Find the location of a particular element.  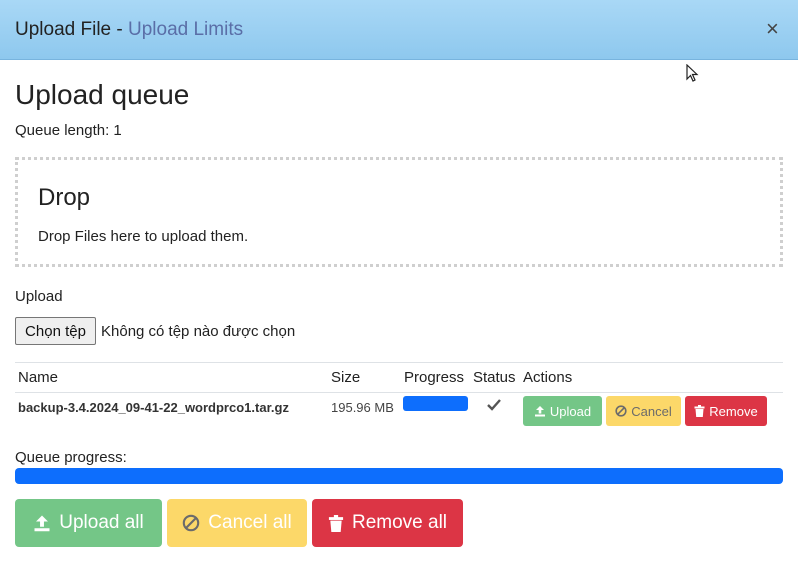

upload-all-label: Upload all is located at coordinates (101, 522).